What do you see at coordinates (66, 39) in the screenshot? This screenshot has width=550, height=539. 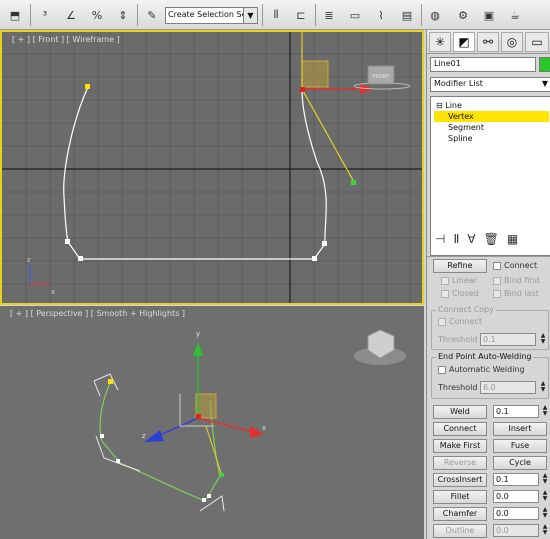 I see `front-viewport-label: [ + ] [ Front ] [ Wireframe ]` at bounding box center [66, 39].